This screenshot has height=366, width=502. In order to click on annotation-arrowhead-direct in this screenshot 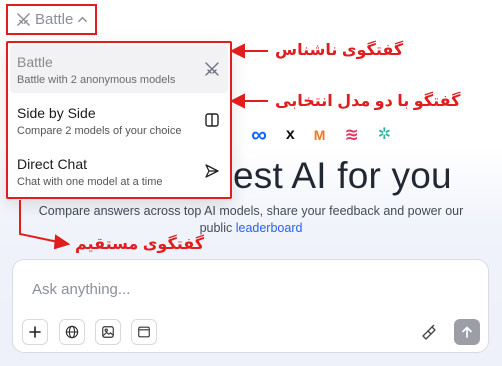, I will do `click(62, 242)`.